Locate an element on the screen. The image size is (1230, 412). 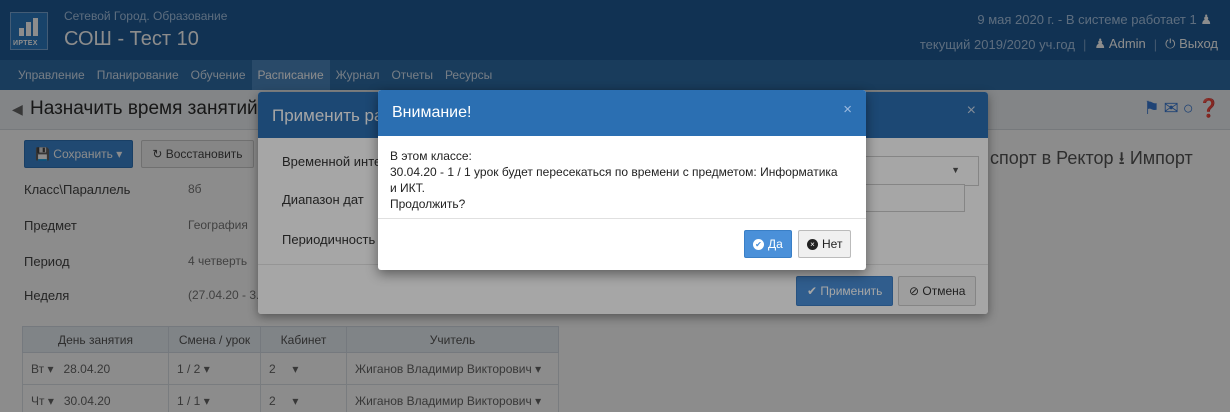
warning-dialog-footer is located at coordinates (622, 218).